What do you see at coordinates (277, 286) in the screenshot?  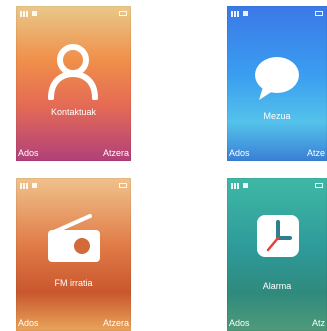 I see `menu-label: Alarma` at bounding box center [277, 286].